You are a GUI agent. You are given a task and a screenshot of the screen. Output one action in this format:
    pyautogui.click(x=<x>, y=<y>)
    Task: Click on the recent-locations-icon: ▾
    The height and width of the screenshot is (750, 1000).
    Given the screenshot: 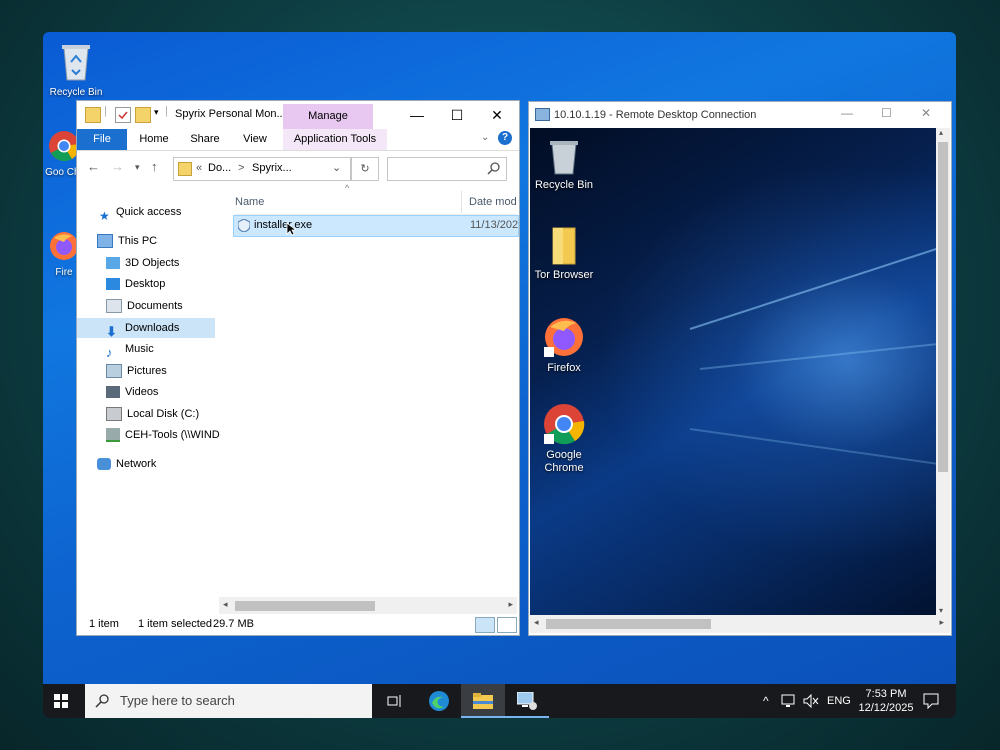 What is the action you would take?
    pyautogui.click(x=137, y=167)
    